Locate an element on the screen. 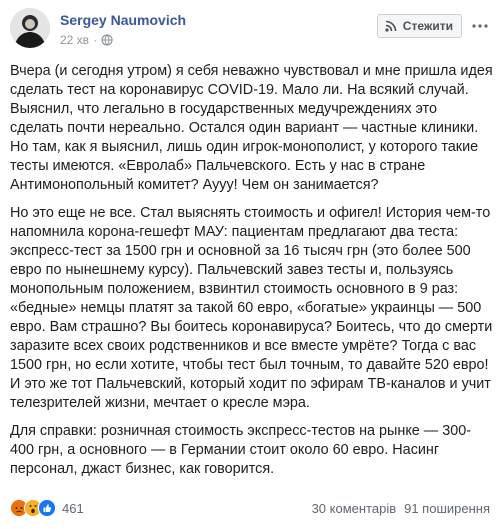 This screenshot has width=500, height=529. author-name: Sergey Naumovich is located at coordinates (123, 20).